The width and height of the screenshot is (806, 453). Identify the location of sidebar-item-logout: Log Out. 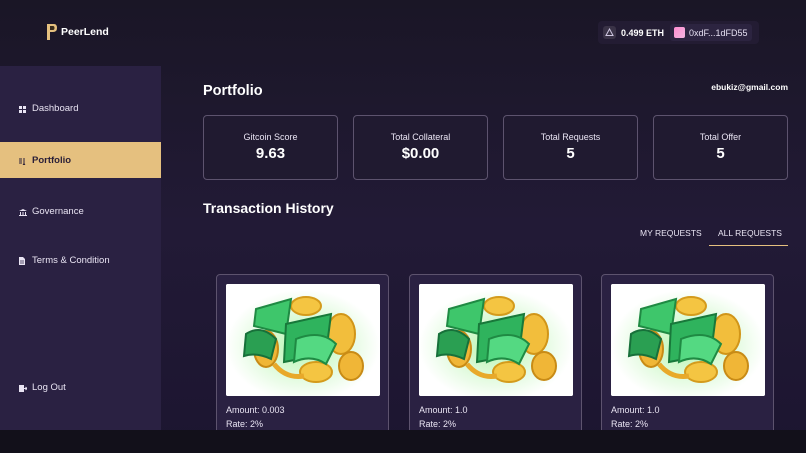
(80, 387).